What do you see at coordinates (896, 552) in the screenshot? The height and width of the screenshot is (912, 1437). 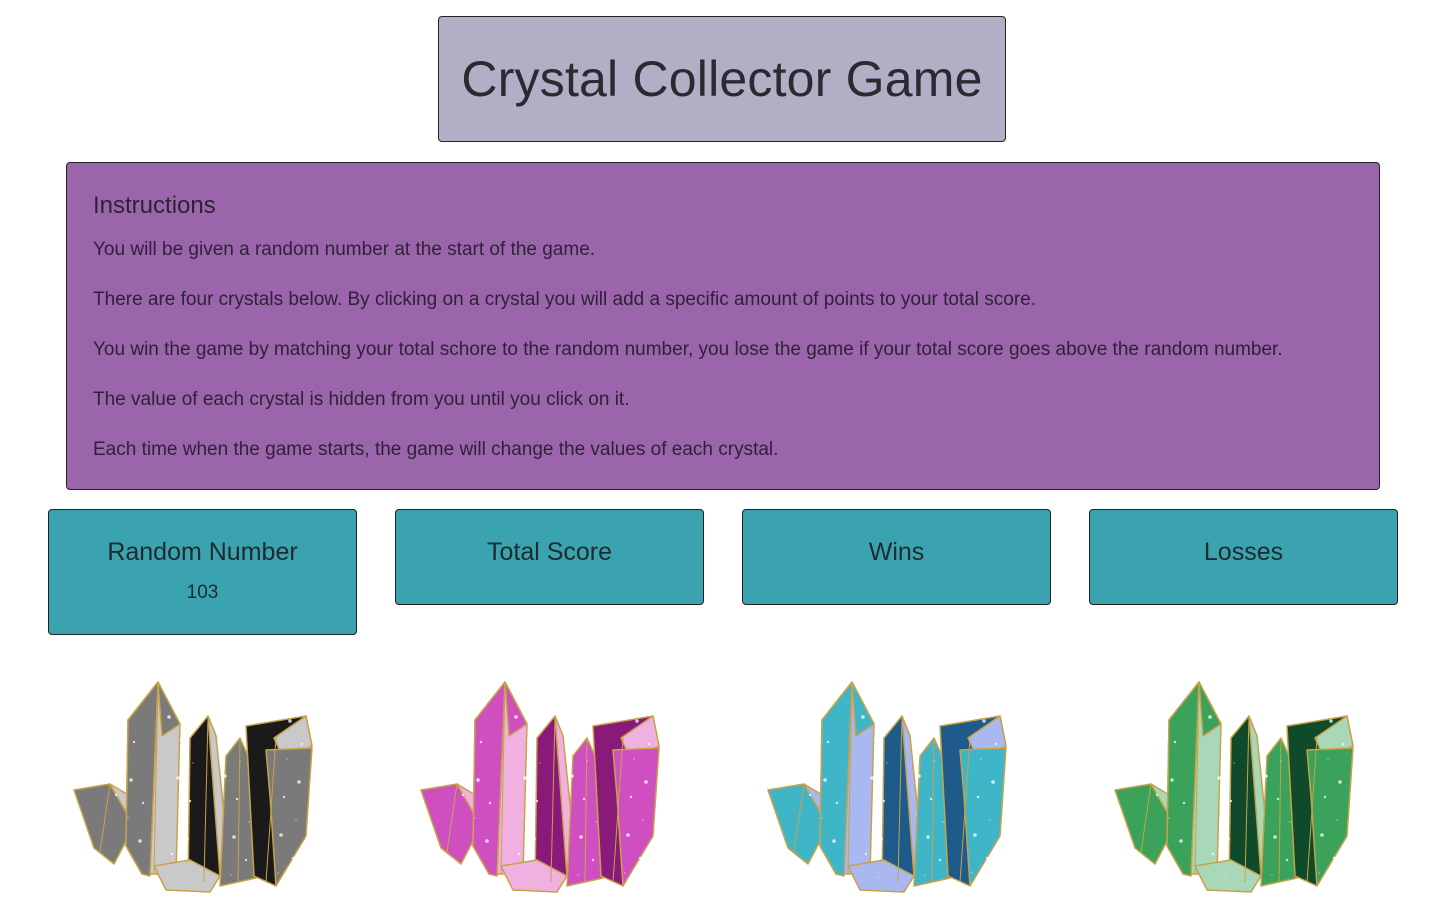 I see `wins-label: Wins` at bounding box center [896, 552].